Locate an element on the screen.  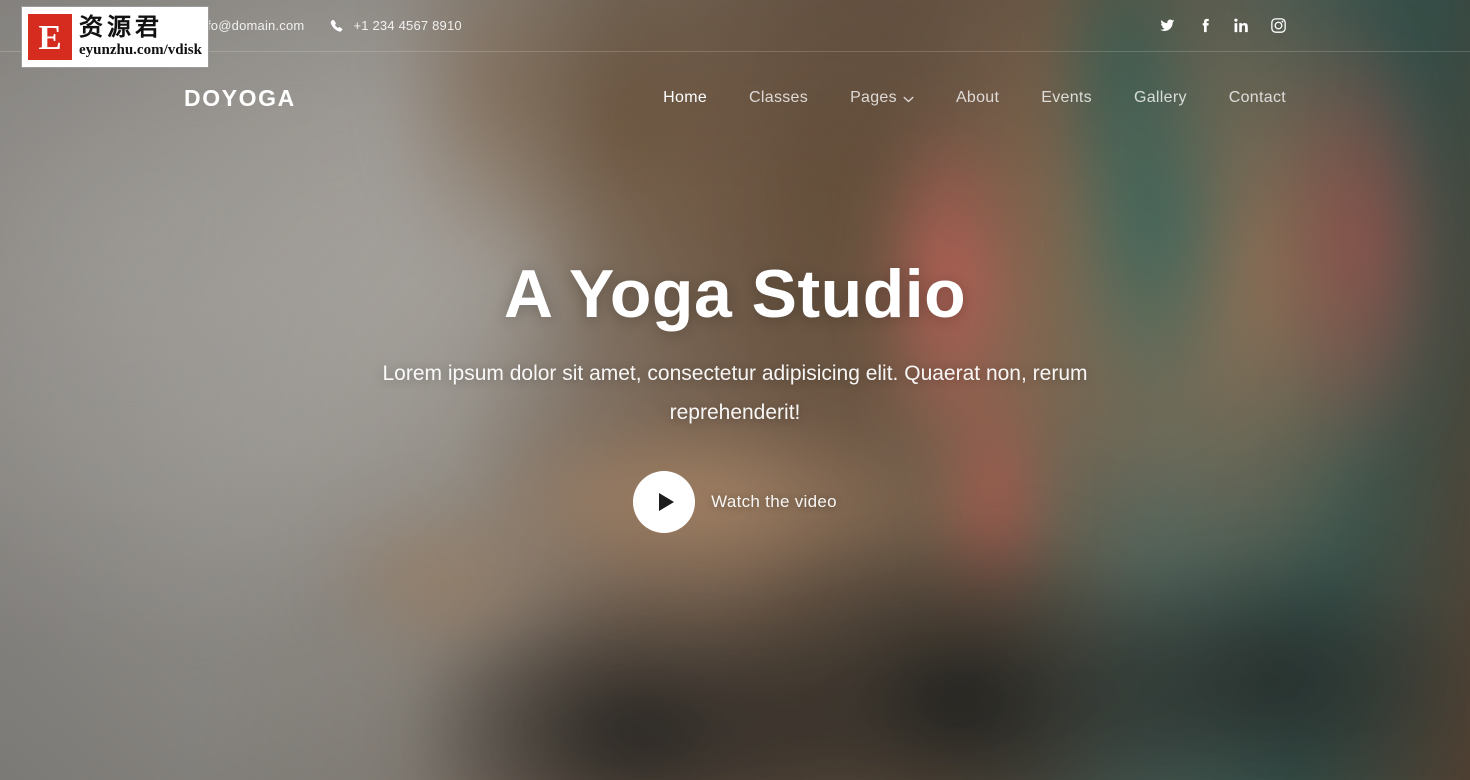
contact-group: fo@domain.com +1 234 4567 8910 is located at coordinates (323, 25).